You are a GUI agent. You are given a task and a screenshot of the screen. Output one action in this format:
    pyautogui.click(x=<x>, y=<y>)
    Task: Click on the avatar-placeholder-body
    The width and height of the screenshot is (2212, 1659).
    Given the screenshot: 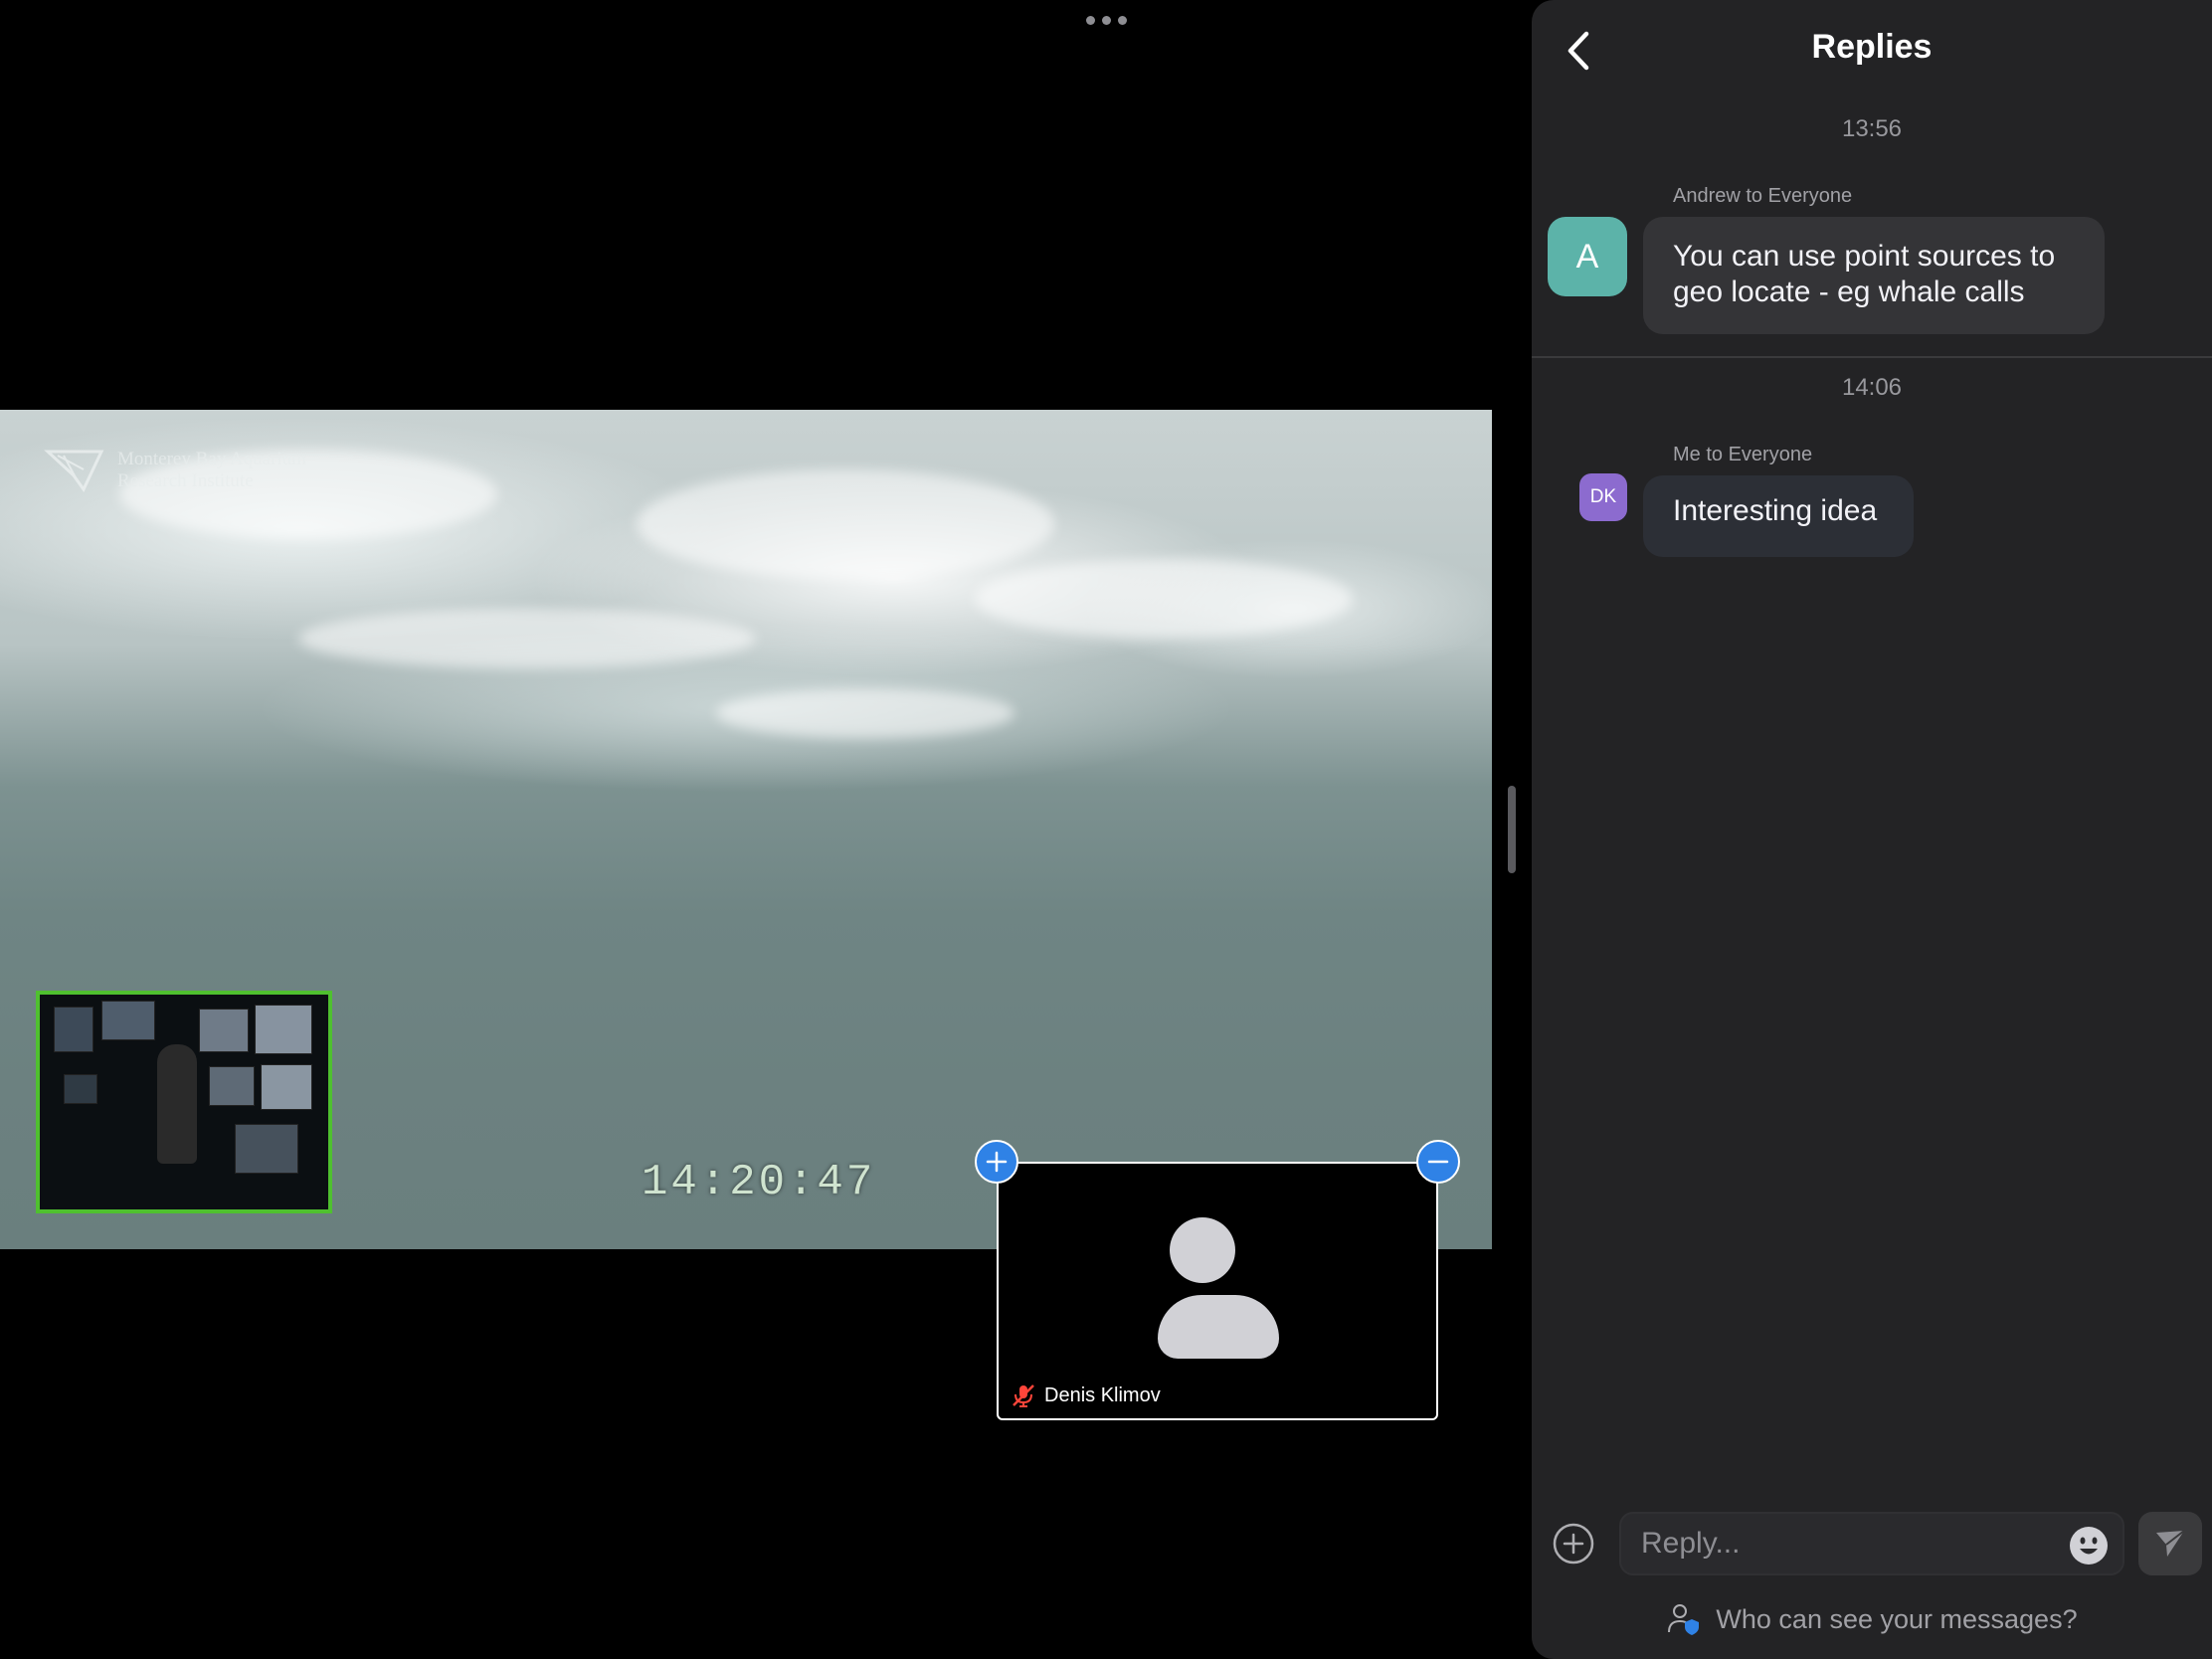 What is the action you would take?
    pyautogui.click(x=1218, y=1327)
    